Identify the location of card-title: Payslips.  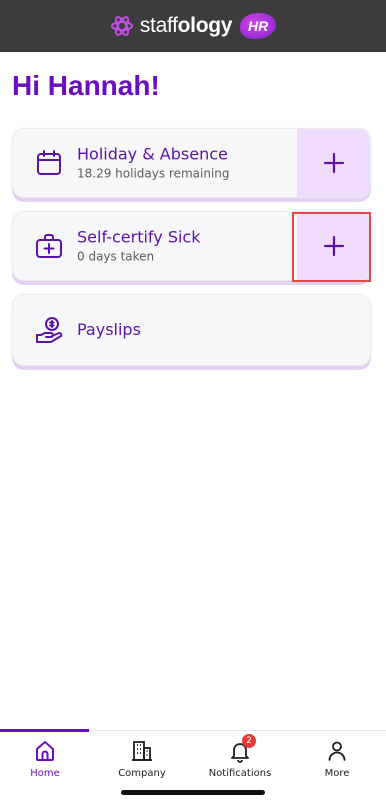
(109, 329).